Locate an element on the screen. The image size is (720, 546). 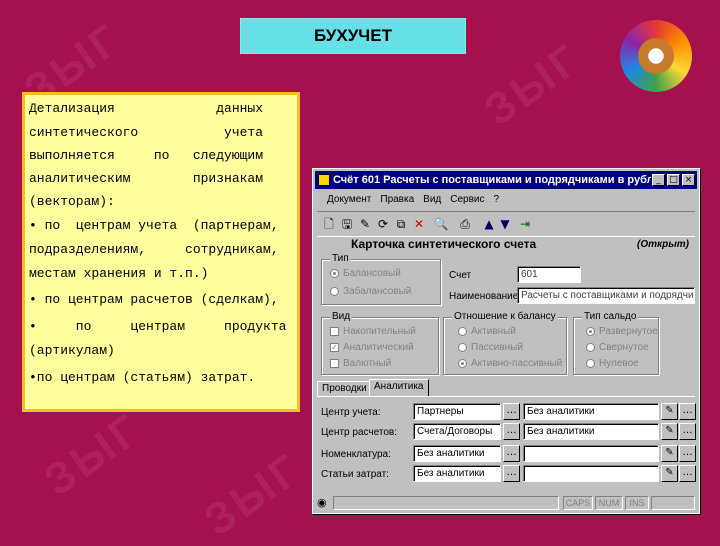
status-bar: ◉ CAPS NUM INS is located at coordinates (506, 503).